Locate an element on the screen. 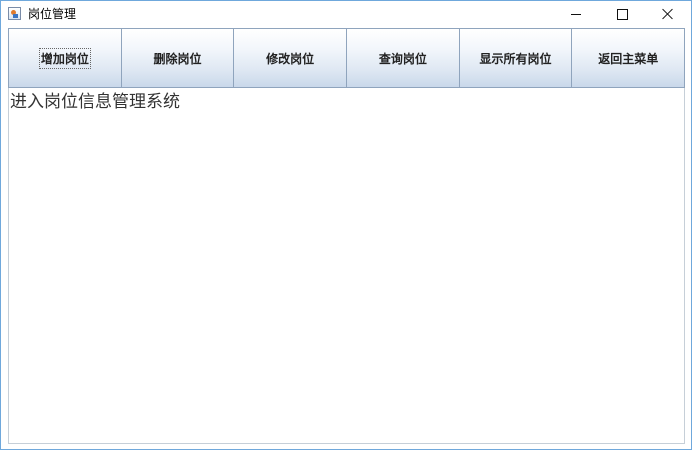 The height and width of the screenshot is (450, 692). close-icon is located at coordinates (668, 14).